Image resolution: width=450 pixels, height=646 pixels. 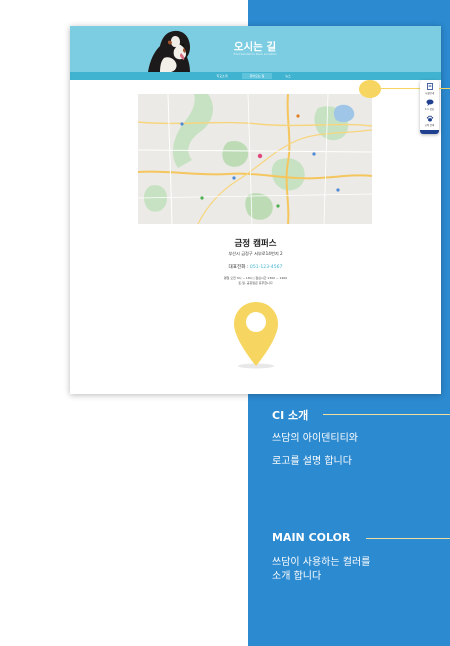 I want to click on sub-navigation: 학교소개 찾아오는 길 뉴스, so click(x=255, y=76).